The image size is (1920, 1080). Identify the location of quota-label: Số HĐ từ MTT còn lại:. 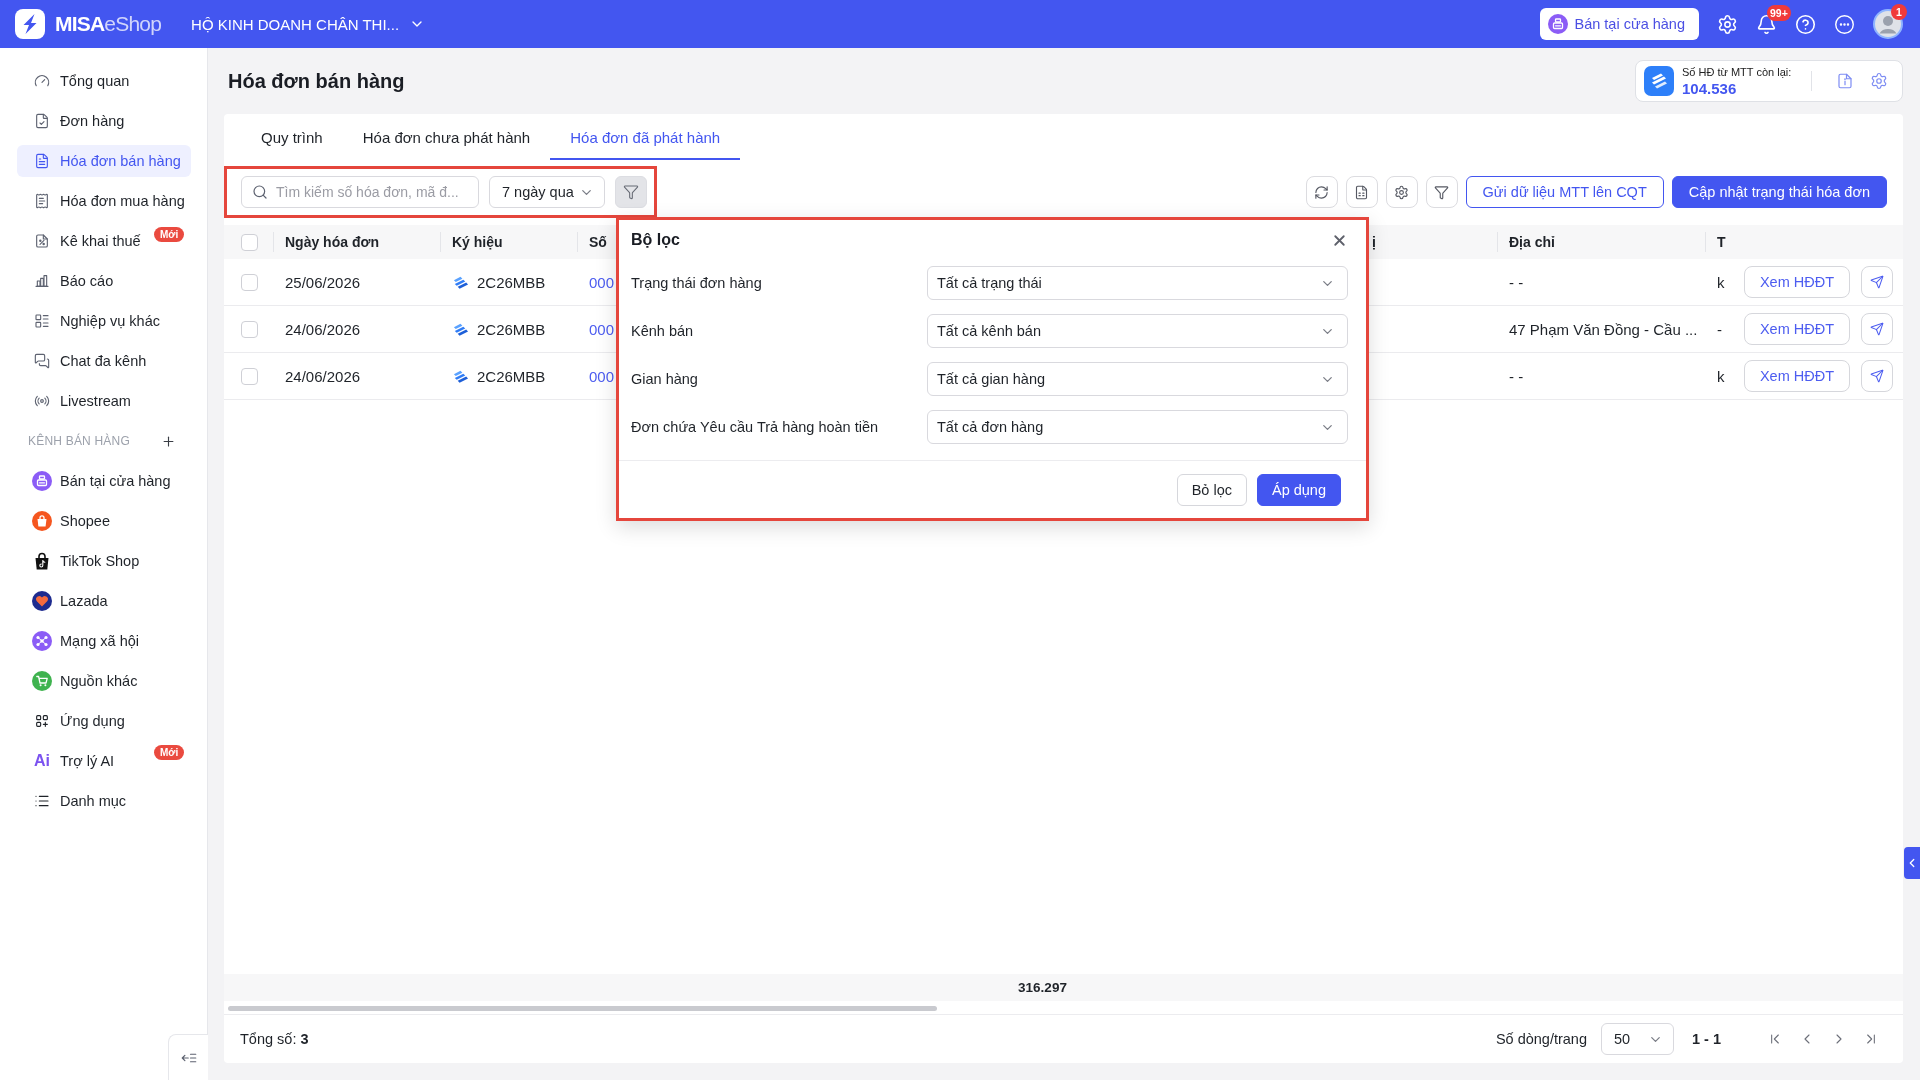
(1737, 71).